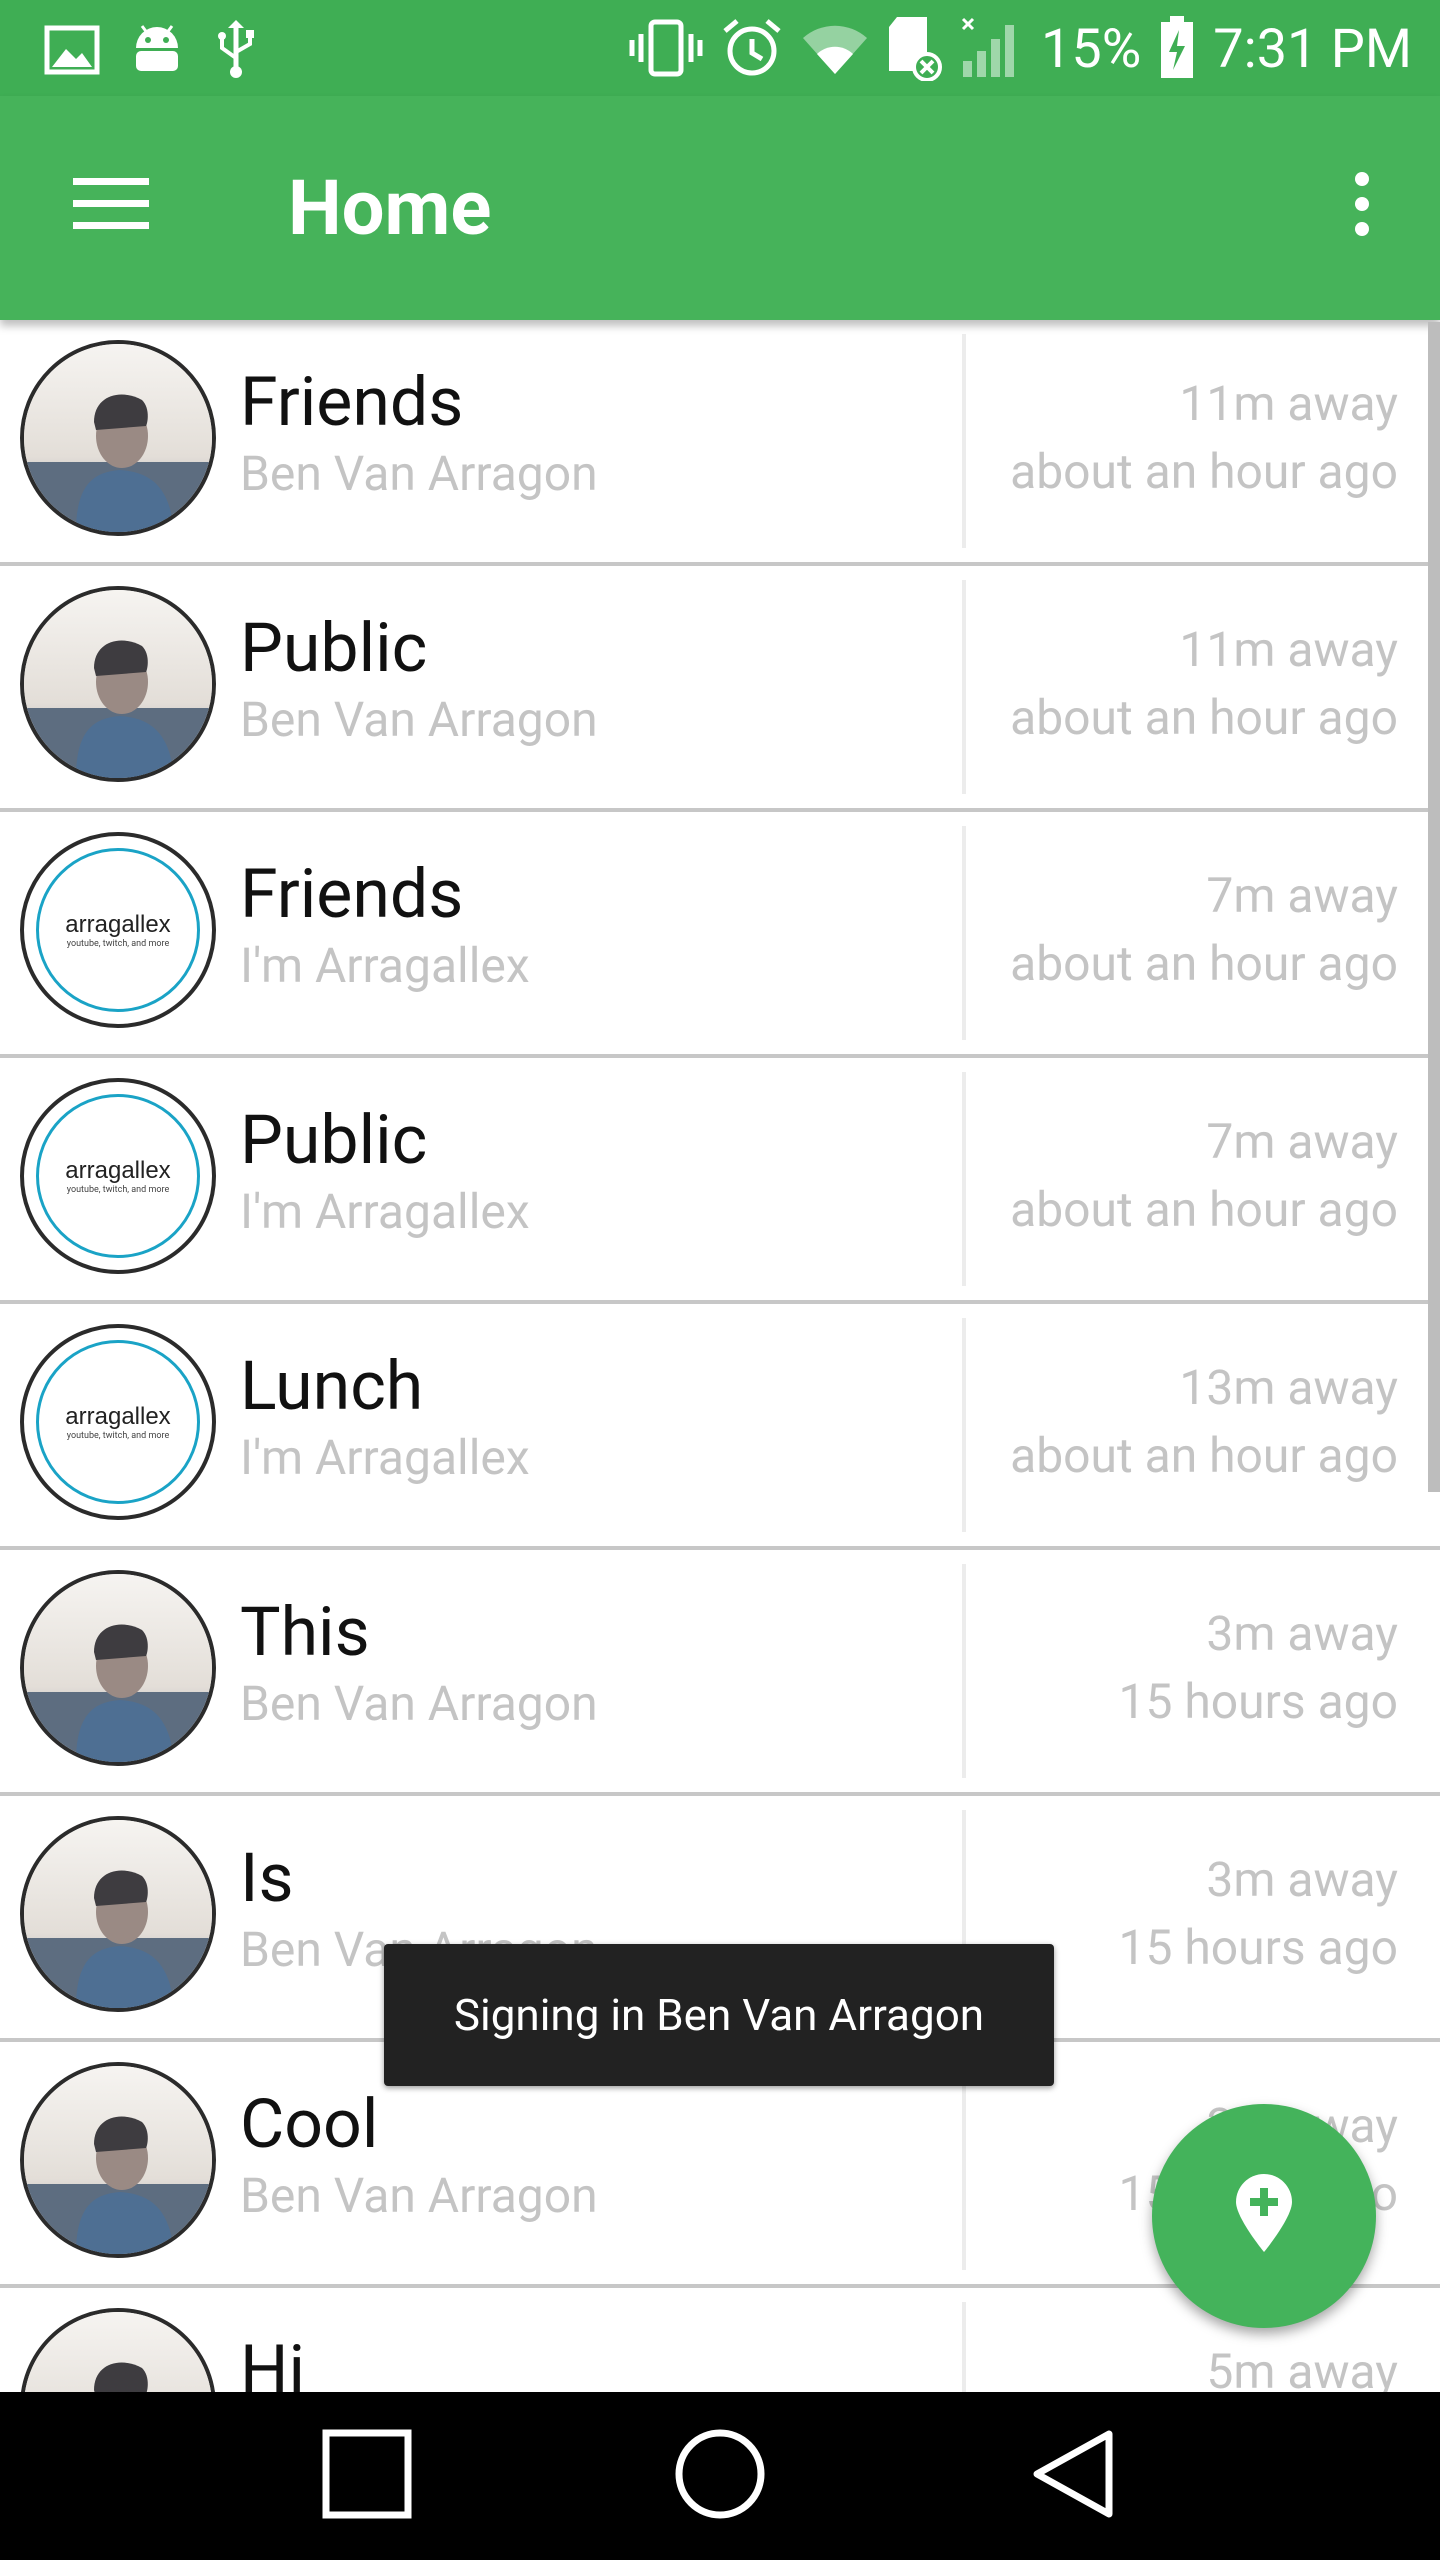 The image size is (1440, 2560). What do you see at coordinates (1302, 2367) in the screenshot?
I see `item-distance: 5m away` at bounding box center [1302, 2367].